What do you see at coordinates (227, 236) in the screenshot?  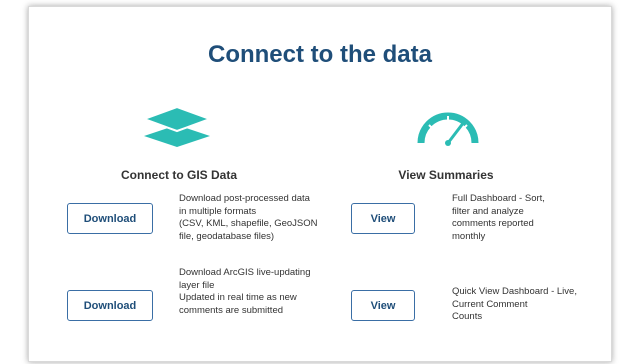 I see `desc-line: file, geodatabase files)` at bounding box center [227, 236].